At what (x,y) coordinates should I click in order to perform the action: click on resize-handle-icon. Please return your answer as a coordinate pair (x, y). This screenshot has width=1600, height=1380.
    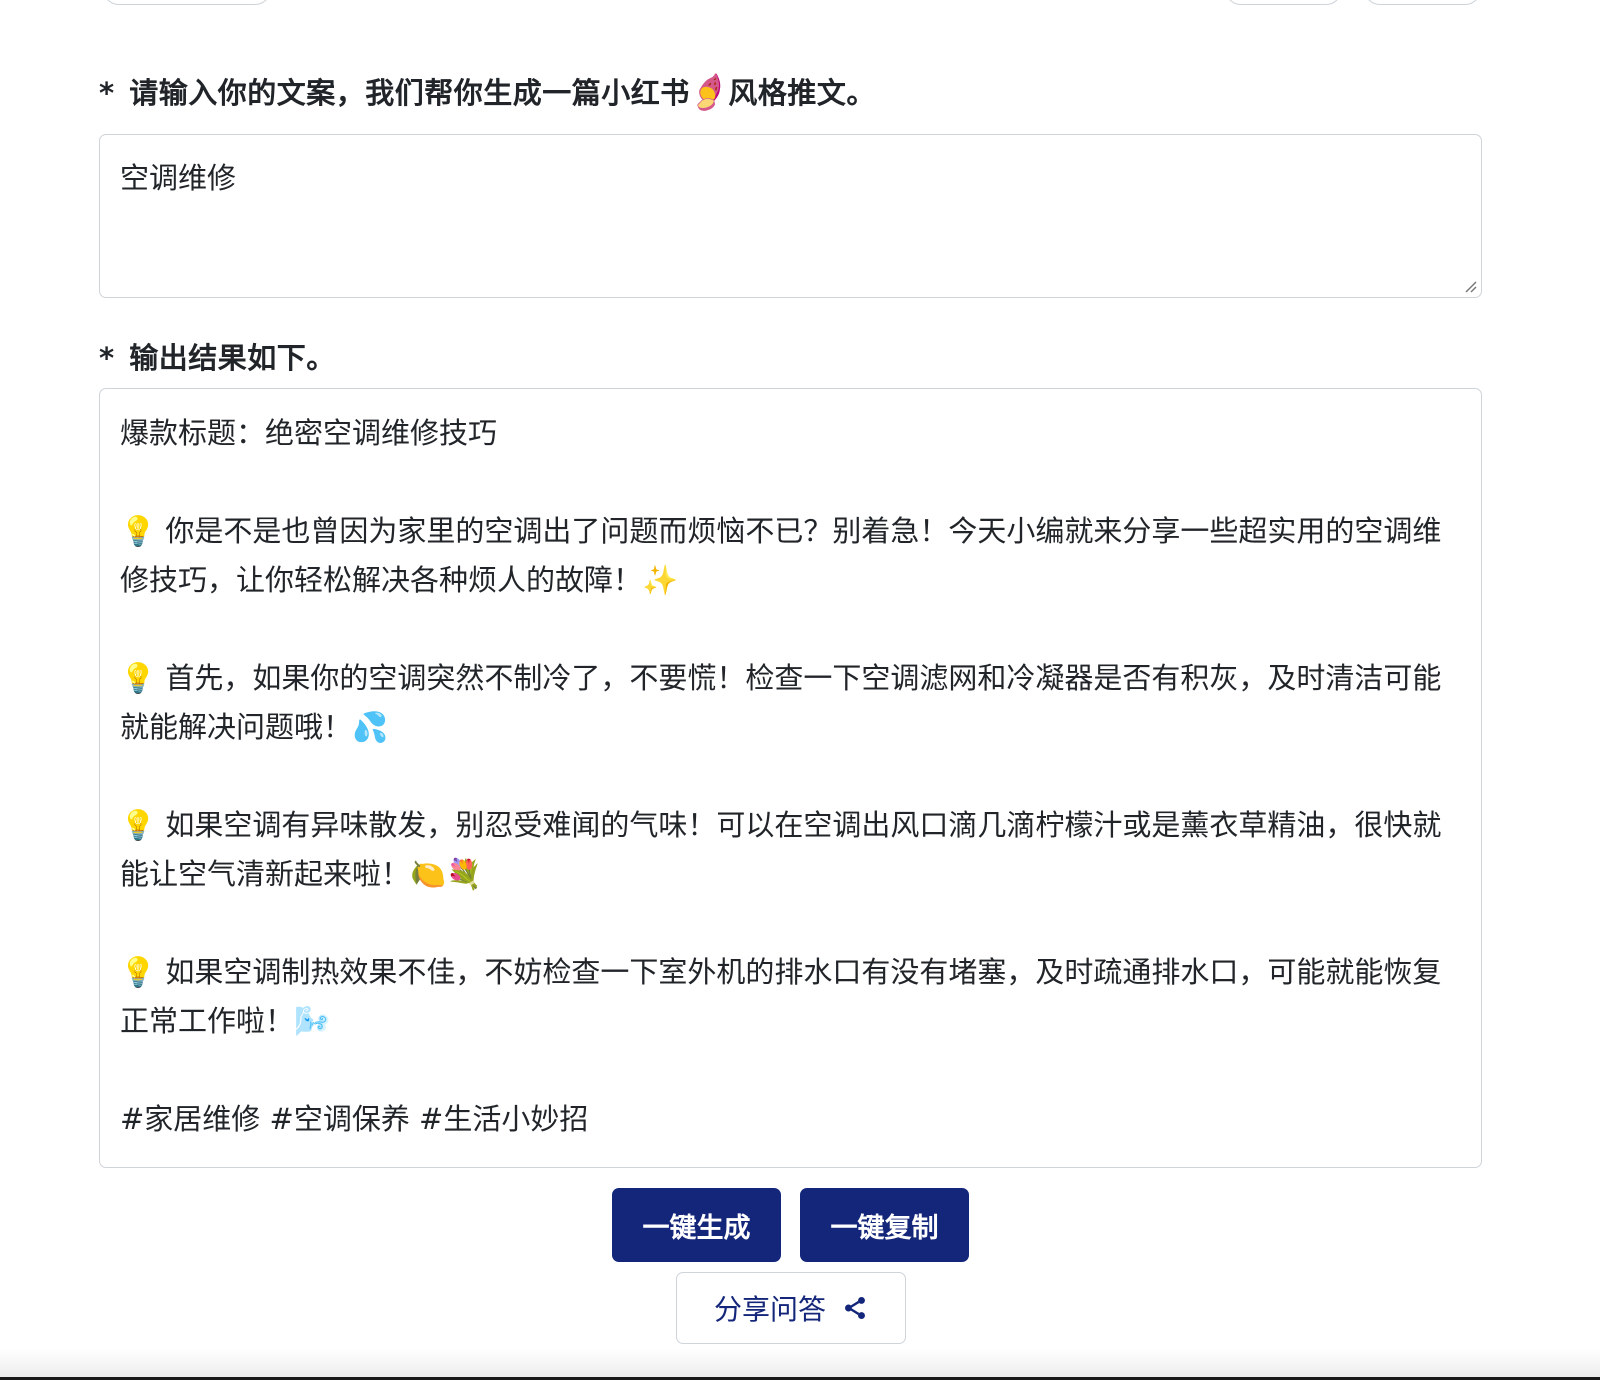
    Looking at the image, I should click on (1470, 286).